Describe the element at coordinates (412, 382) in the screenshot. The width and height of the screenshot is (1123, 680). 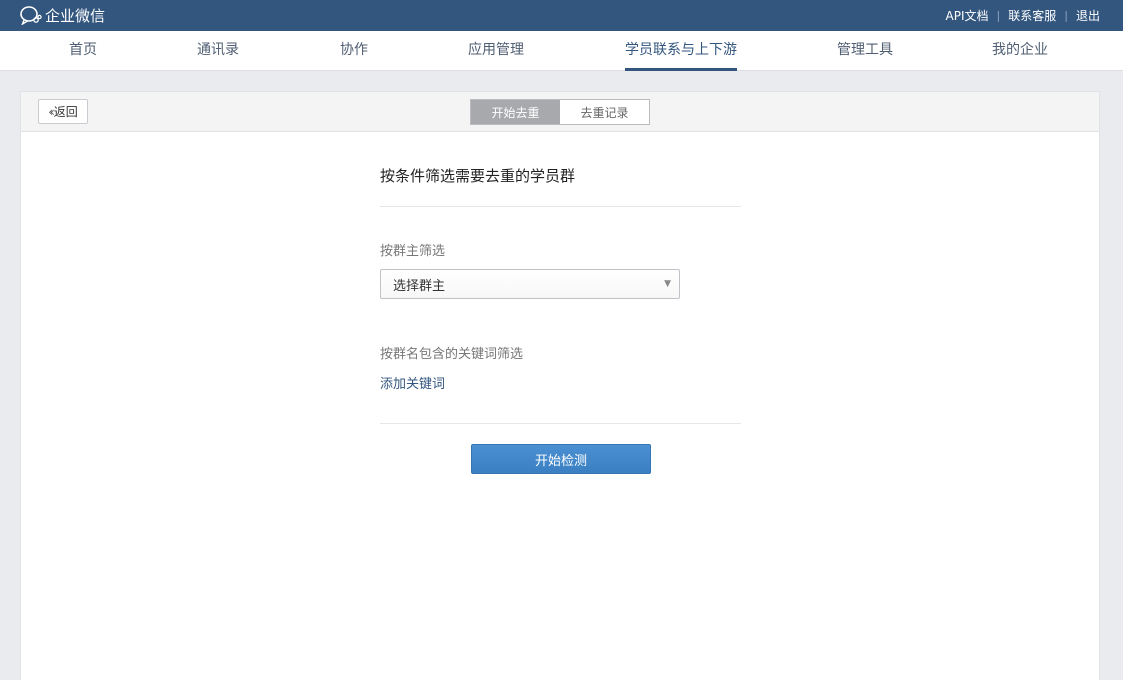
I see `add-keyword-link: 添加关键词` at that location.